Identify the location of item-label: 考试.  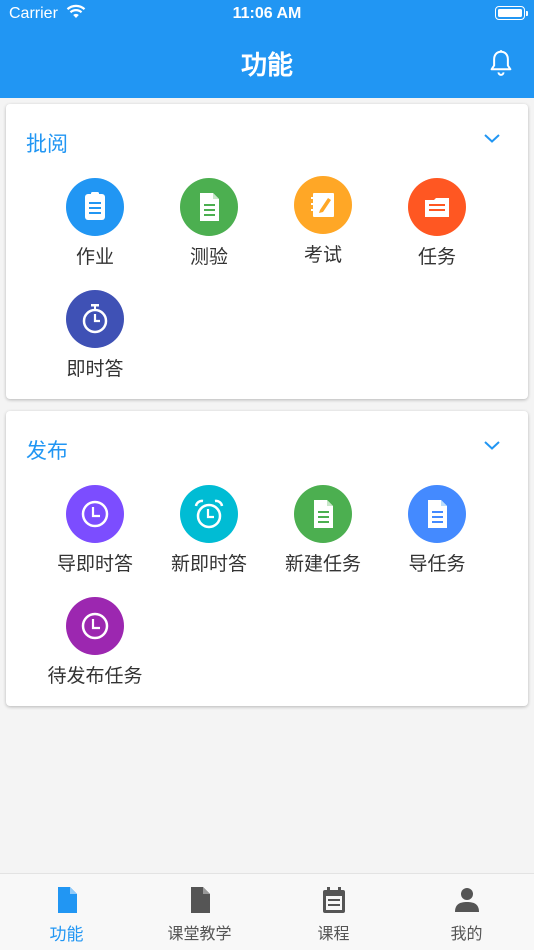
(322, 255).